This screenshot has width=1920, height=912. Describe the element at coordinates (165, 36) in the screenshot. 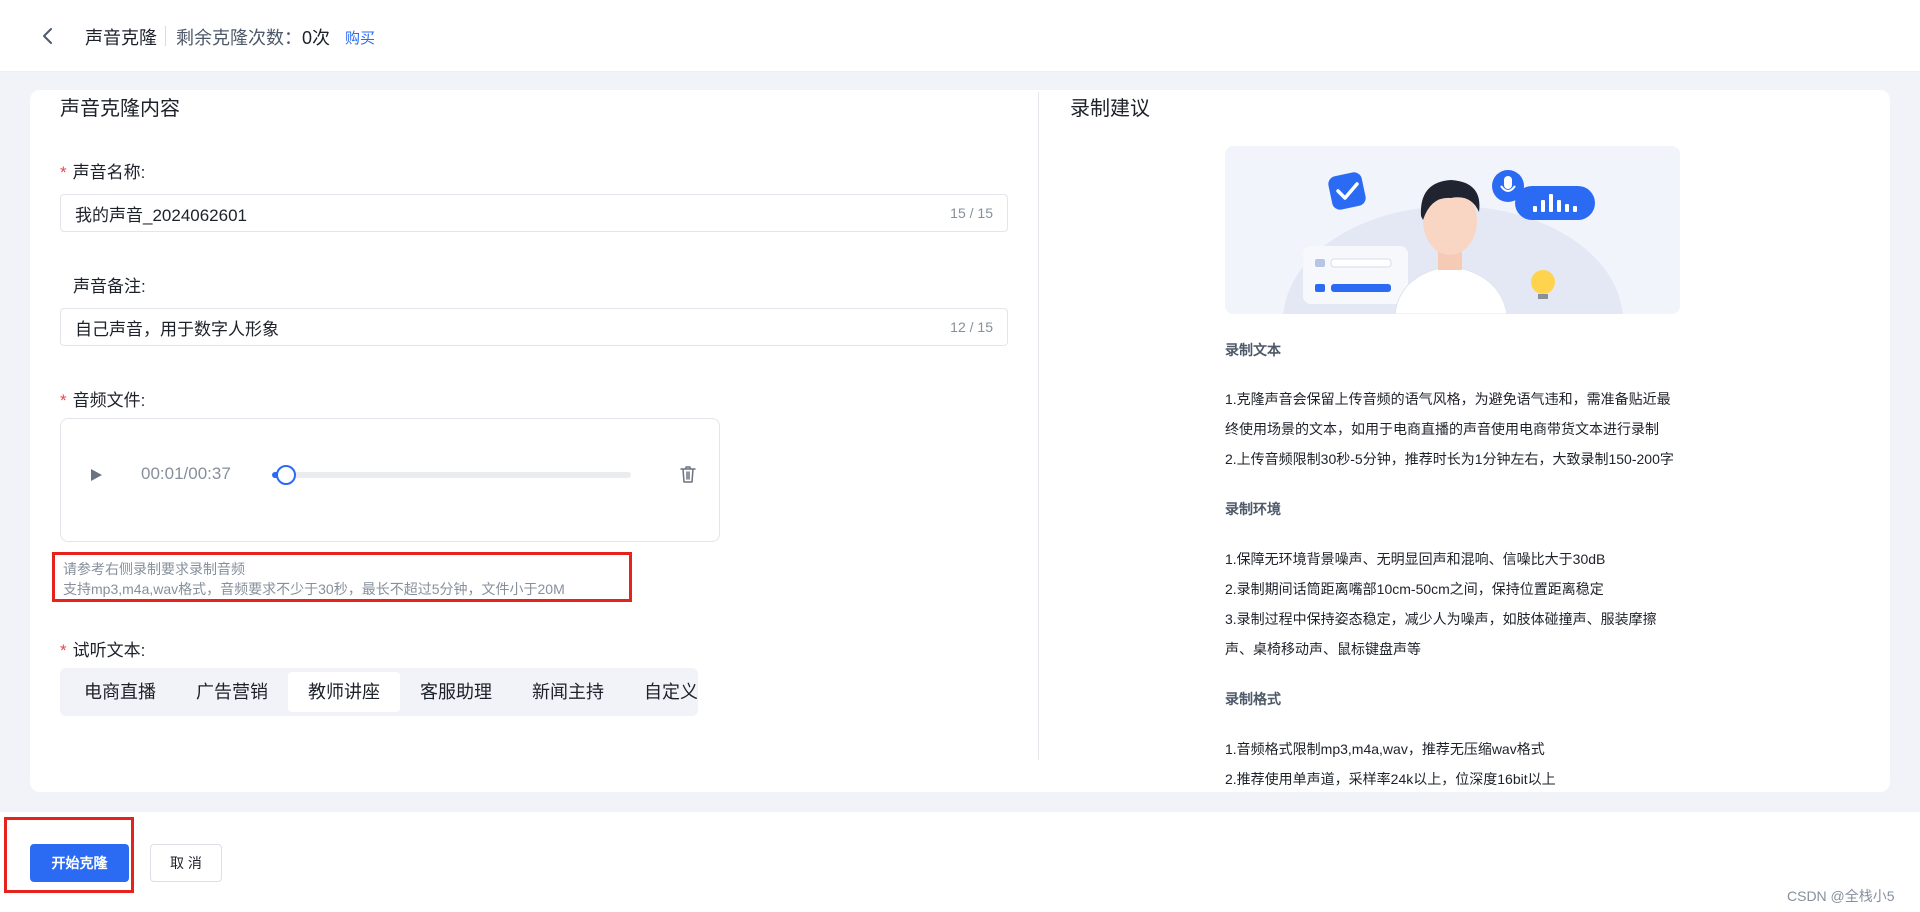

I see `header-divider` at that location.